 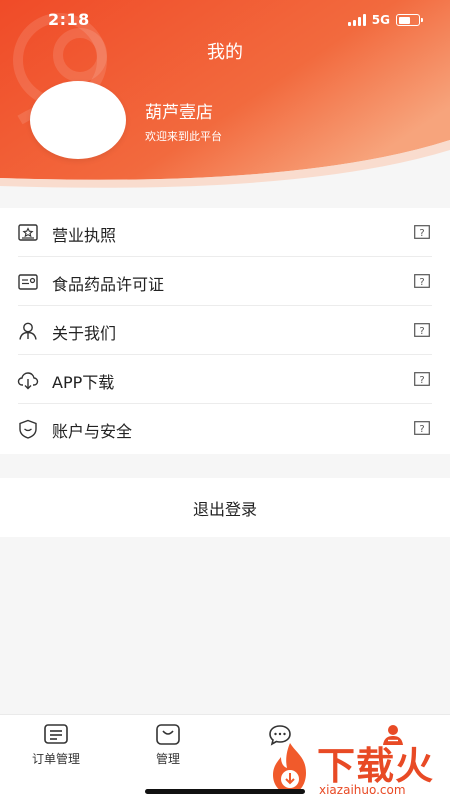 I want to click on menu-item-label: 账户与安全, so click(x=92, y=431).